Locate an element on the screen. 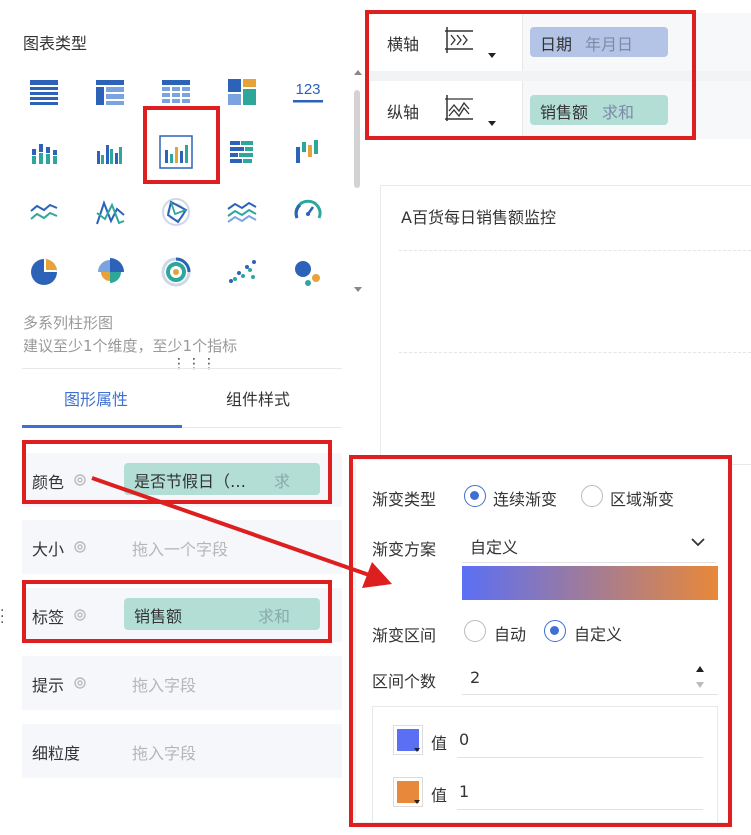 This screenshot has height=835, width=751. decrement-arrow-icon is located at coordinates (700, 685).